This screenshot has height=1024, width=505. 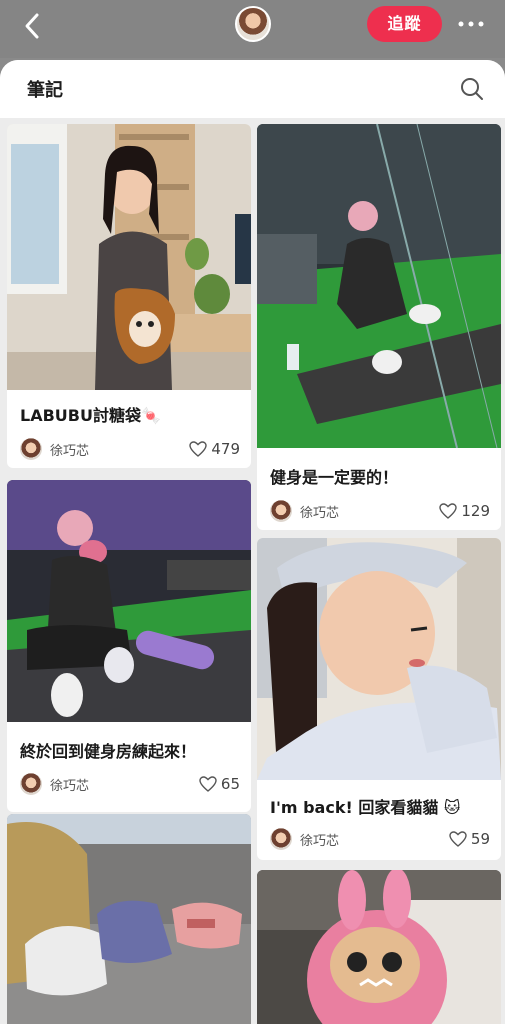 What do you see at coordinates (225, 449) in the screenshot?
I see `like-count: 479` at bounding box center [225, 449].